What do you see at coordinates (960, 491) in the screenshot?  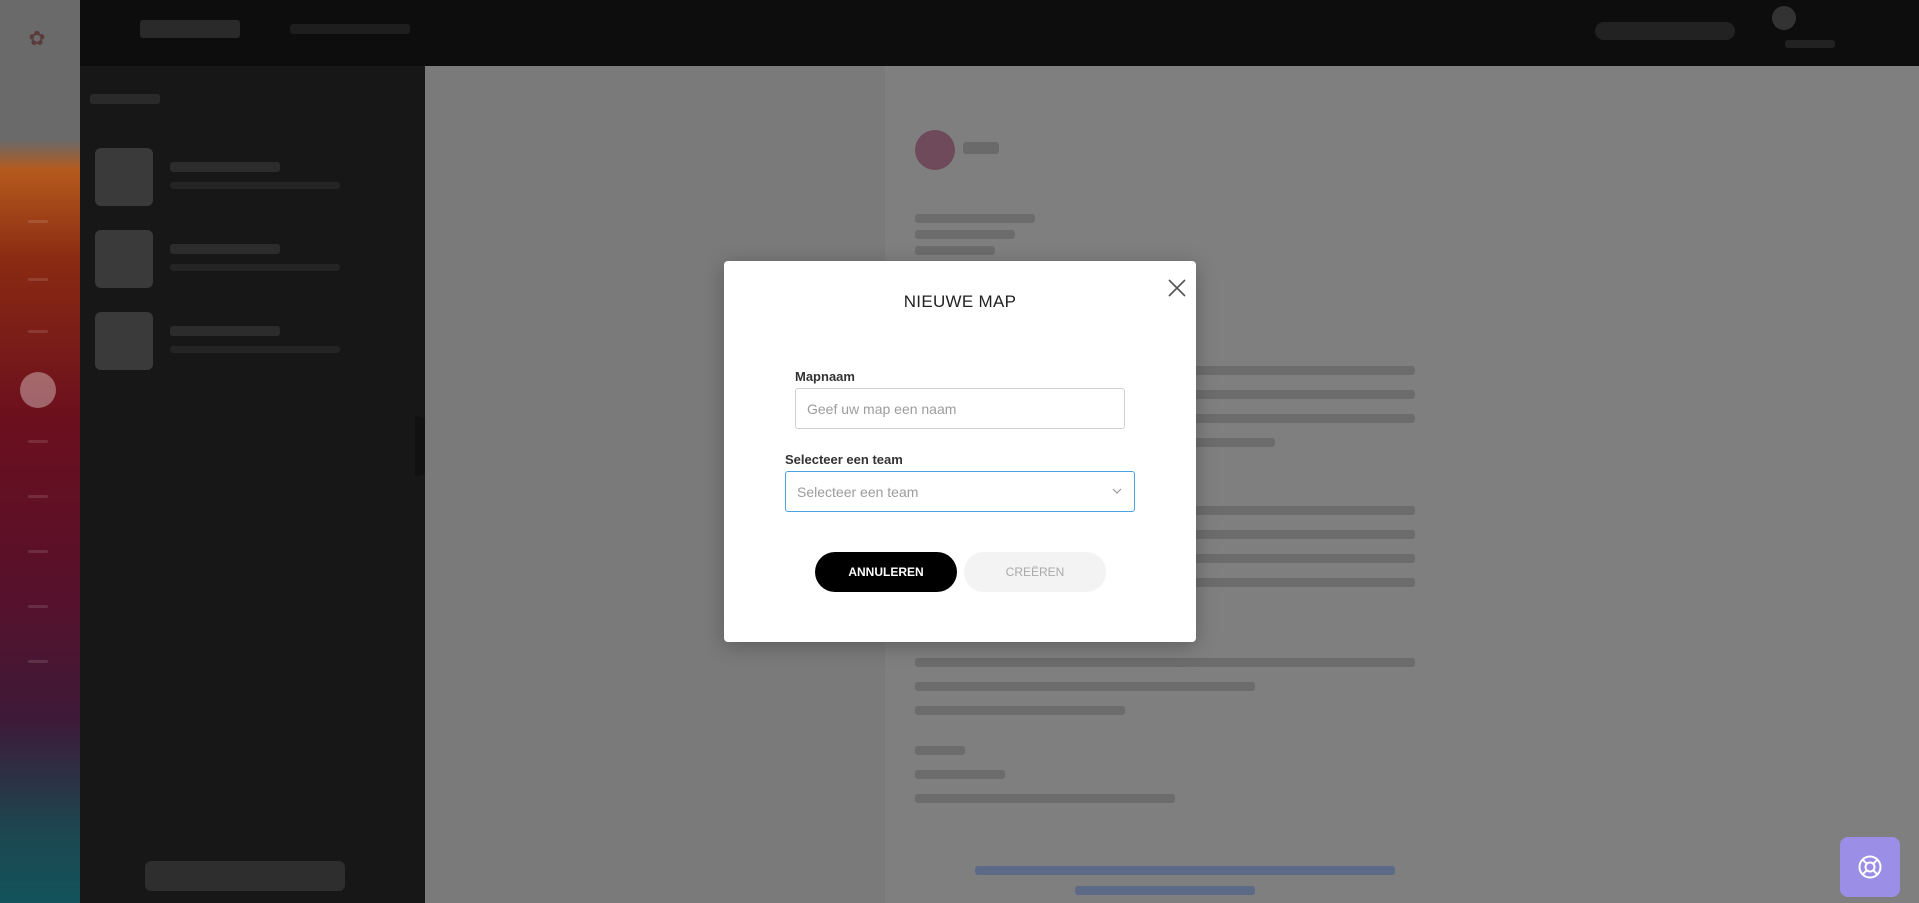 I see `team-select: Selecteer een team` at bounding box center [960, 491].